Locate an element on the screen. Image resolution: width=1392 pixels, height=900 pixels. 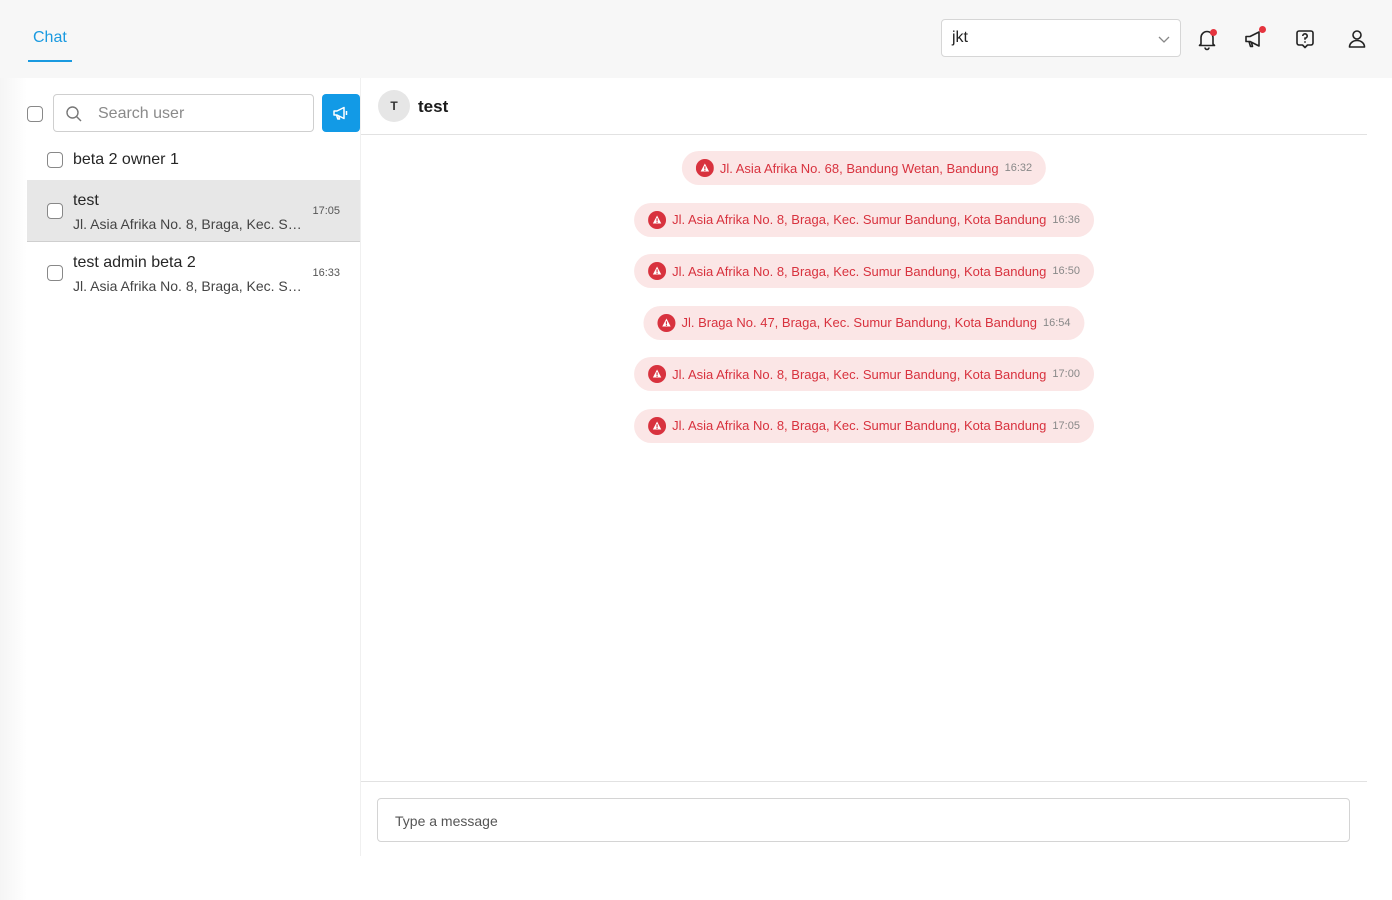
megaphone-icon is located at coordinates (340, 113).